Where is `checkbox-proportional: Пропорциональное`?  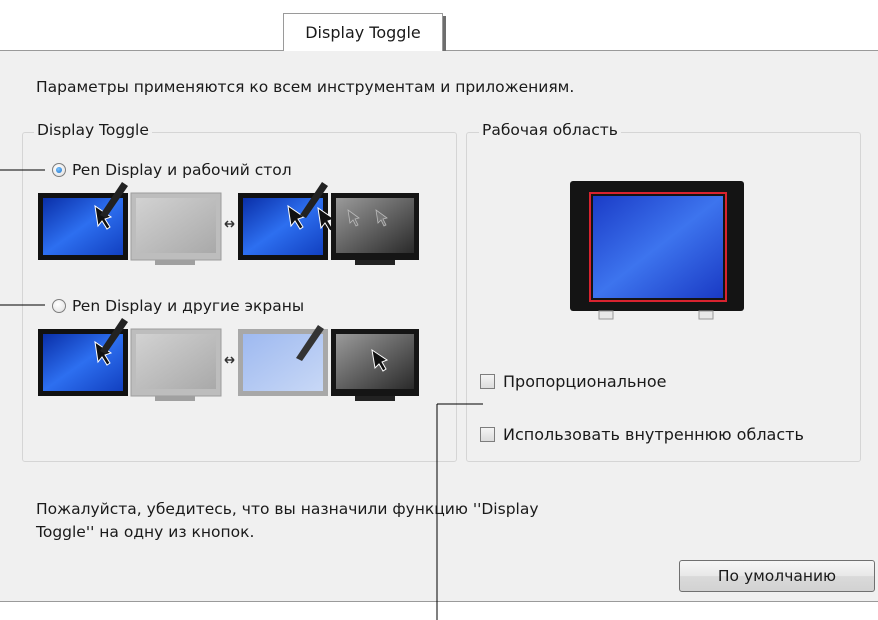
checkbox-proportional: Пропорциональное is located at coordinates (573, 381).